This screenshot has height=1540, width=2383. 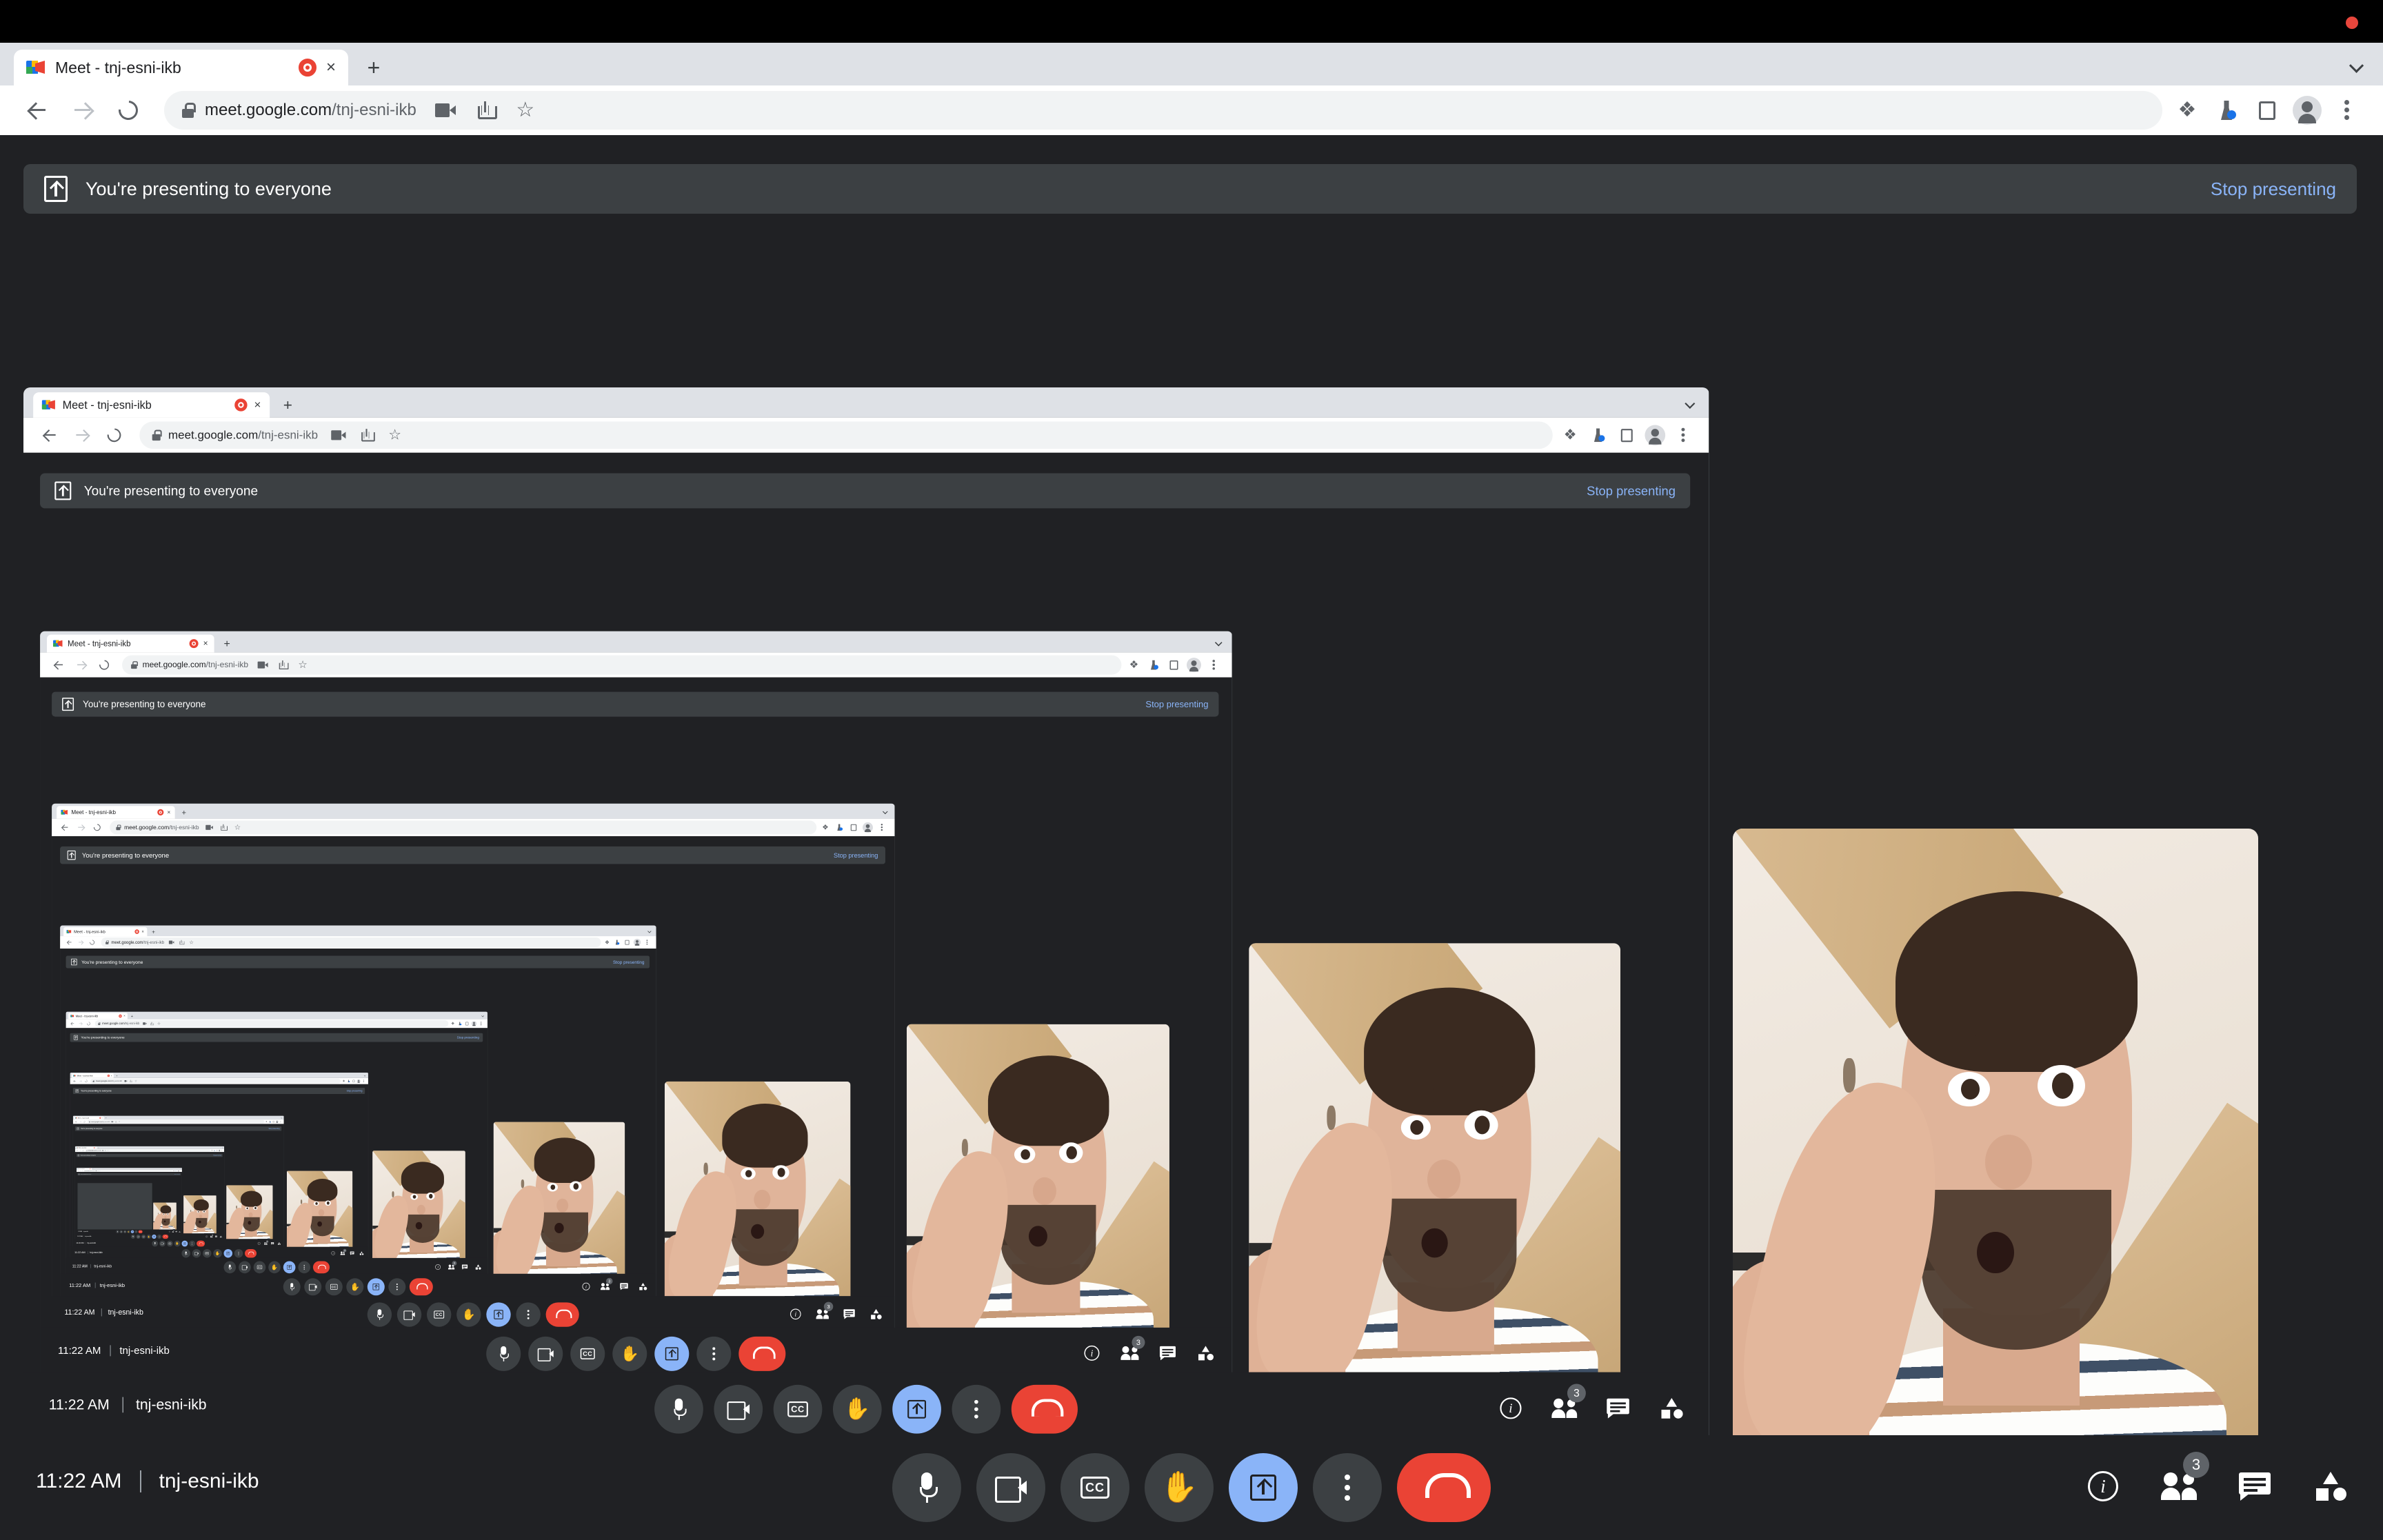 What do you see at coordinates (114, 1209) in the screenshot?
I see `shared-screen-region` at bounding box center [114, 1209].